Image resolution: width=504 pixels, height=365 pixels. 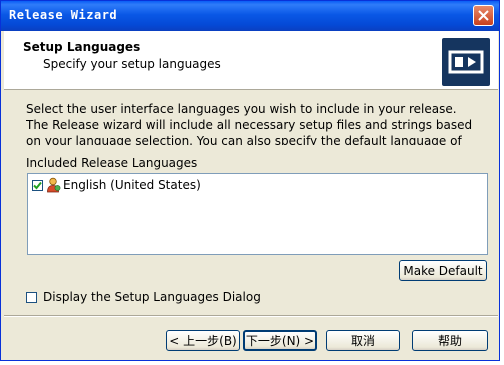 I want to click on cancel-button: 取消, so click(x=363, y=340).